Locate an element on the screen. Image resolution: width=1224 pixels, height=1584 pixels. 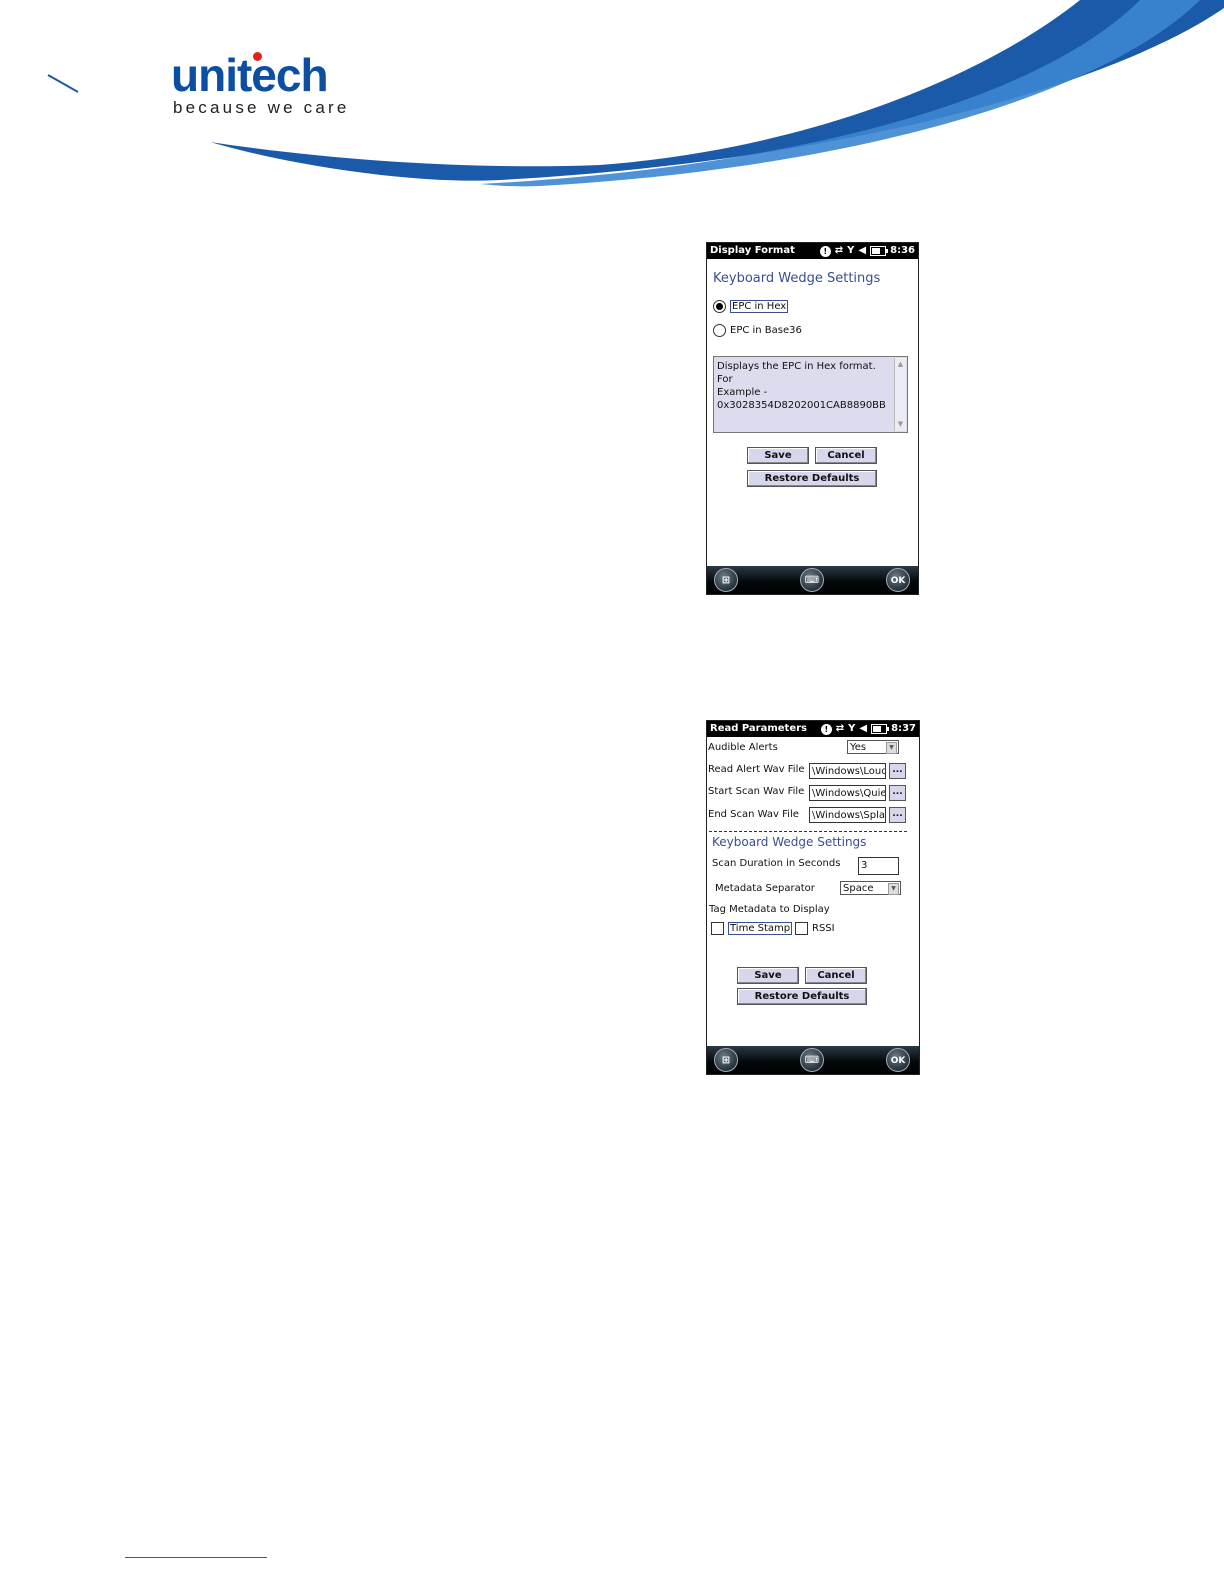
read-alert-label: Read Alert Wav File is located at coordinates (756, 769).